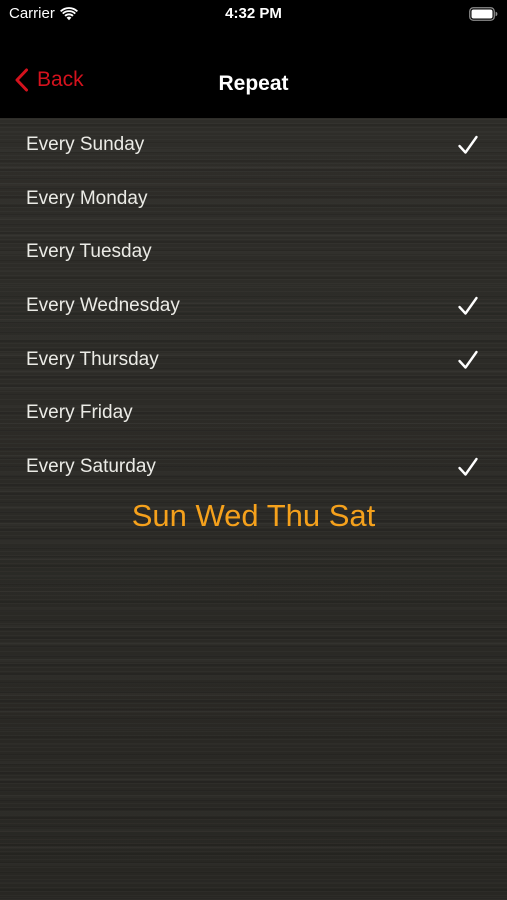 Image resolution: width=507 pixels, height=900 pixels. What do you see at coordinates (253, 467) in the screenshot?
I see `day-row-saturday: Every Saturday` at bounding box center [253, 467].